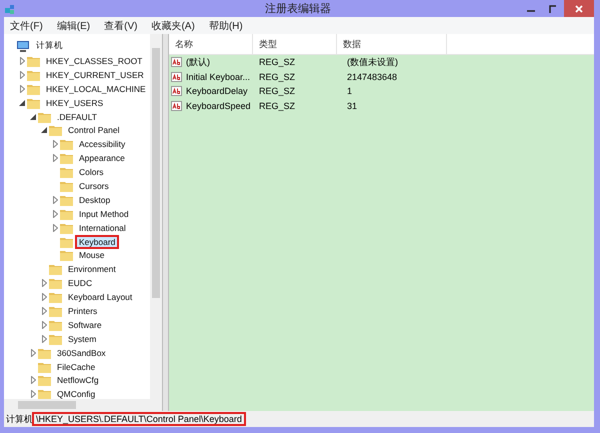 The height and width of the screenshot is (433, 600). I want to click on tree-item: FileCache, so click(76, 367).